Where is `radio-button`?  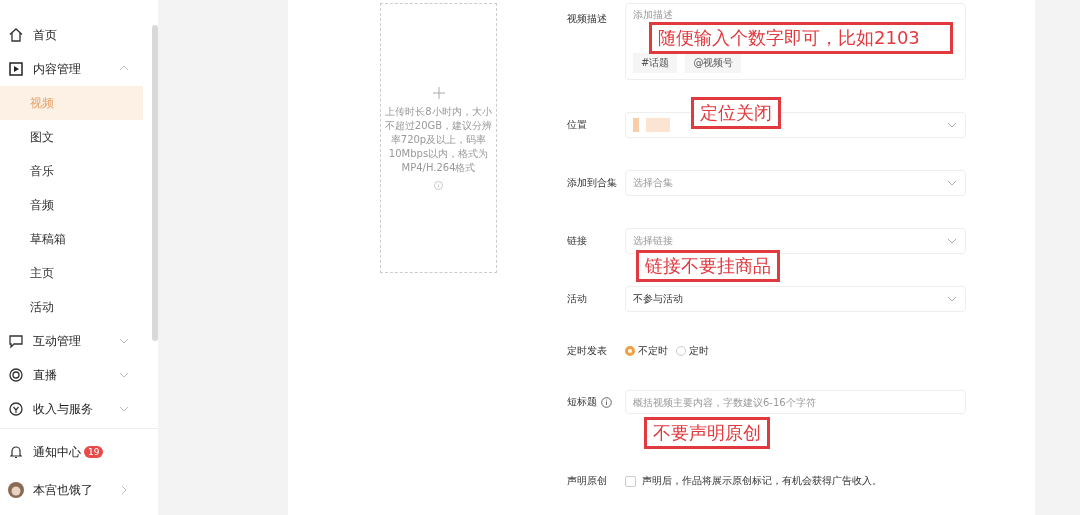 radio-button is located at coordinates (630, 351).